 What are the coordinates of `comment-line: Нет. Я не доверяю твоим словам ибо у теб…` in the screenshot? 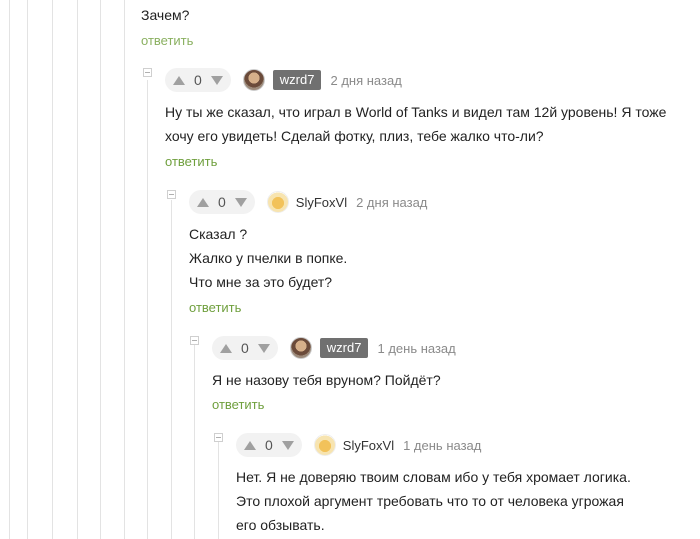 It's located at (433, 477).